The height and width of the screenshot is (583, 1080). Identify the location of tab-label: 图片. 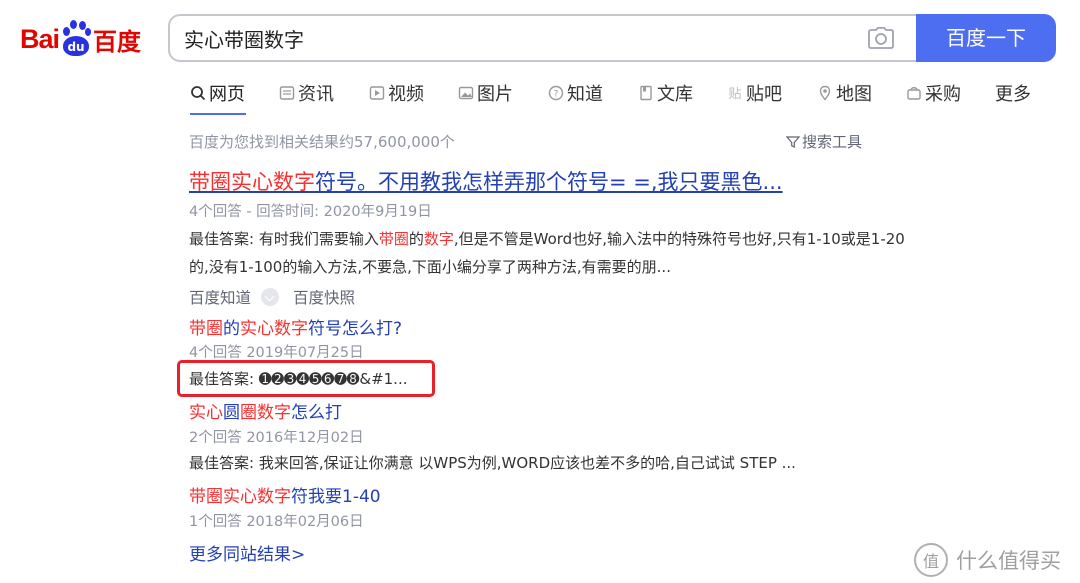
(495, 94).